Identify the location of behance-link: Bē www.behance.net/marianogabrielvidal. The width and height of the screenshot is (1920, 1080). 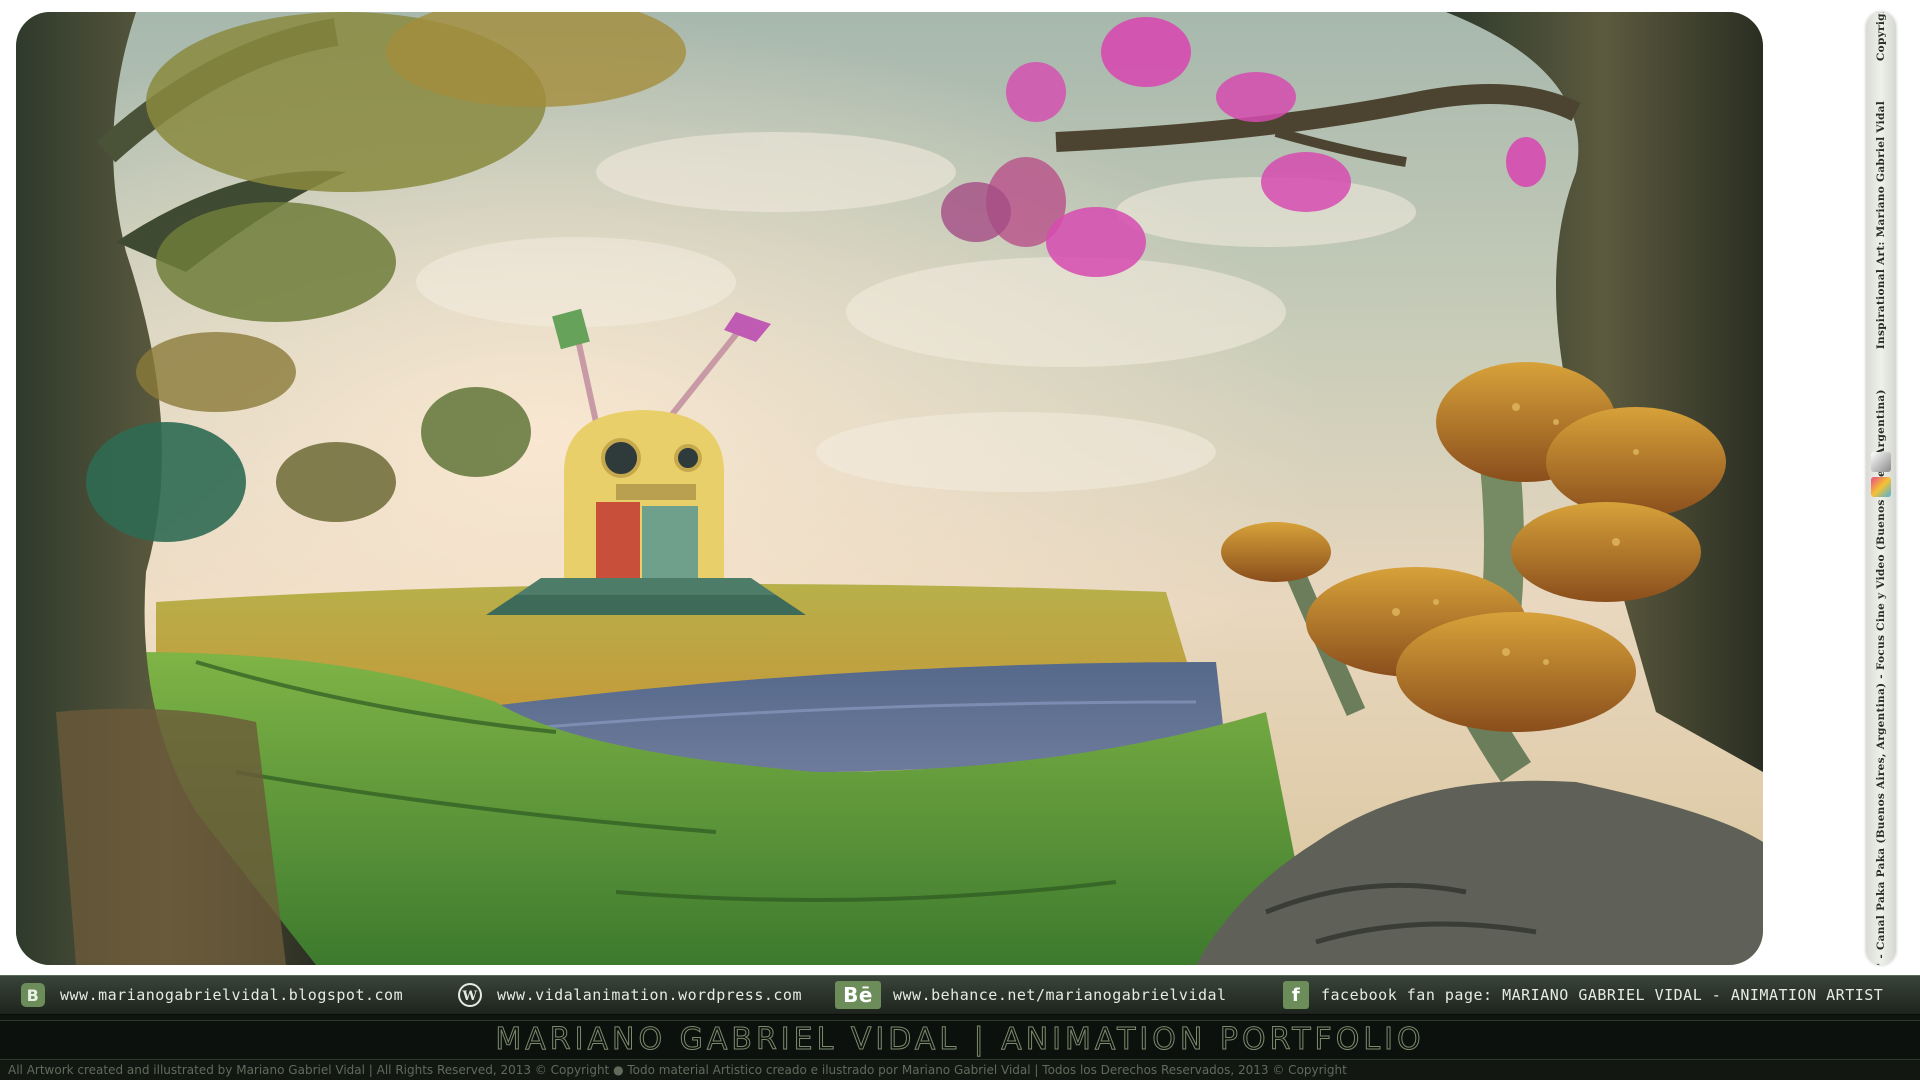
(1031, 995).